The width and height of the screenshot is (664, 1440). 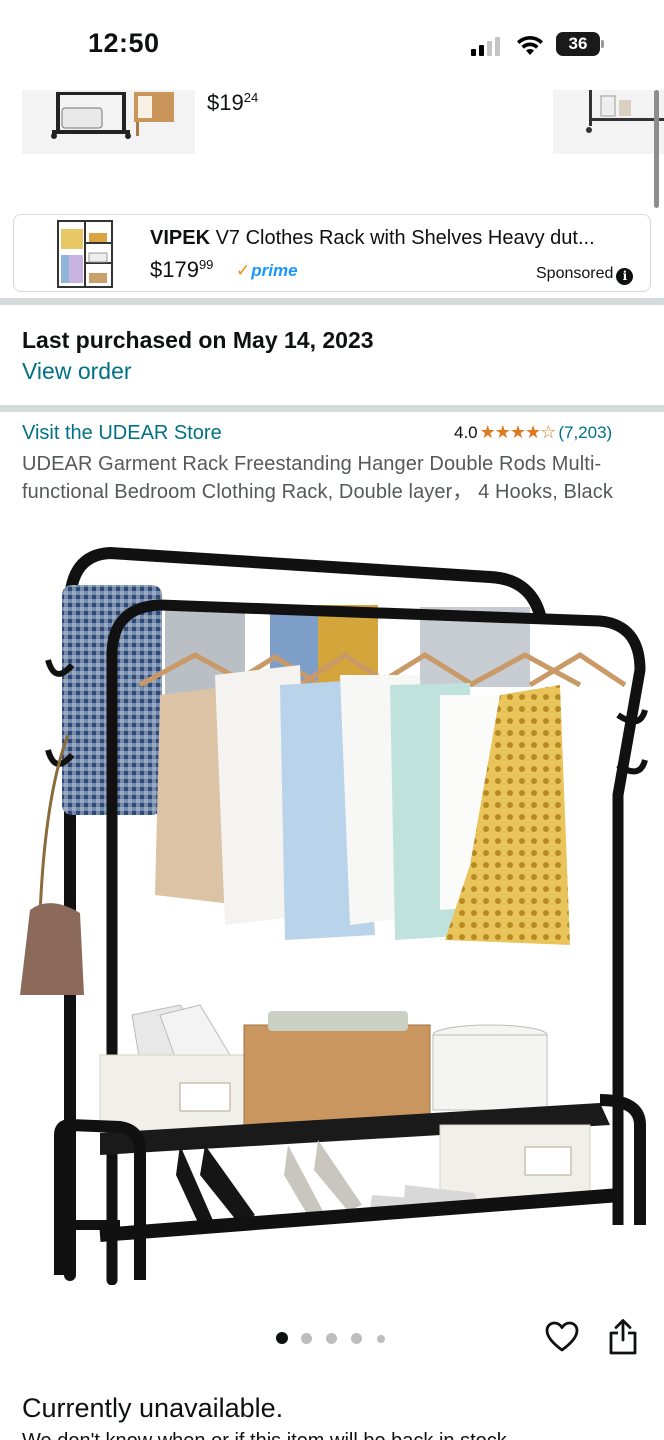 What do you see at coordinates (198, 340) in the screenshot?
I see `last-purchased-text: Last purchased on May 14, 2023` at bounding box center [198, 340].